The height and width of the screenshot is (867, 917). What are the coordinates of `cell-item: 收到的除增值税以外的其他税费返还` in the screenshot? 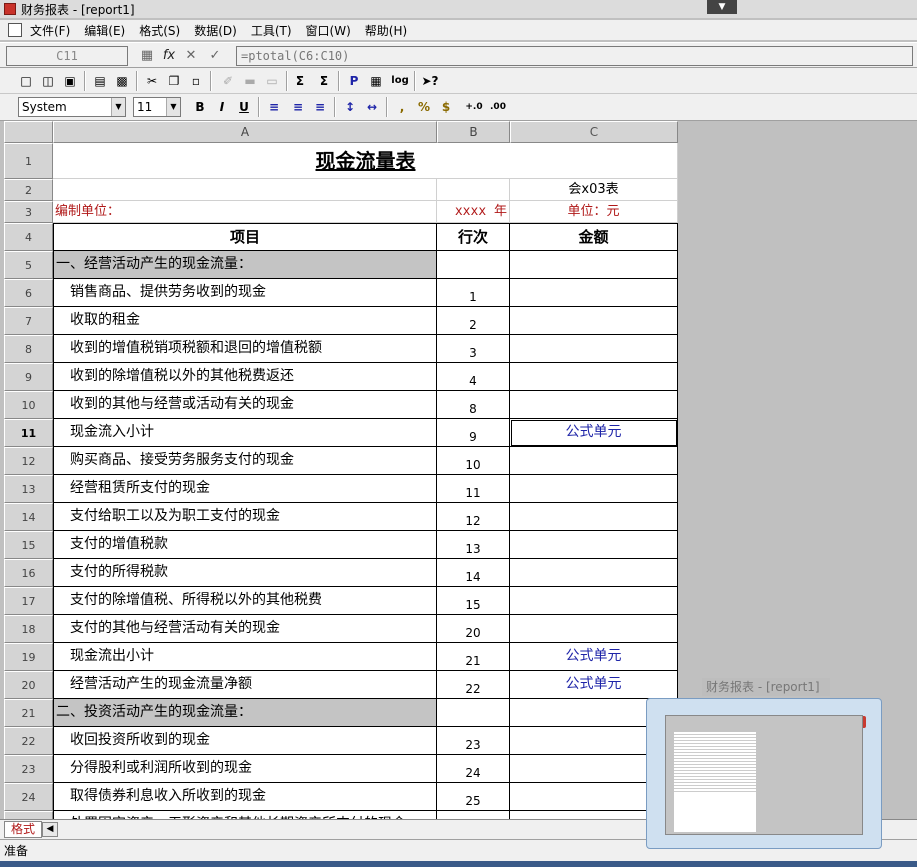 It's located at (245, 377).